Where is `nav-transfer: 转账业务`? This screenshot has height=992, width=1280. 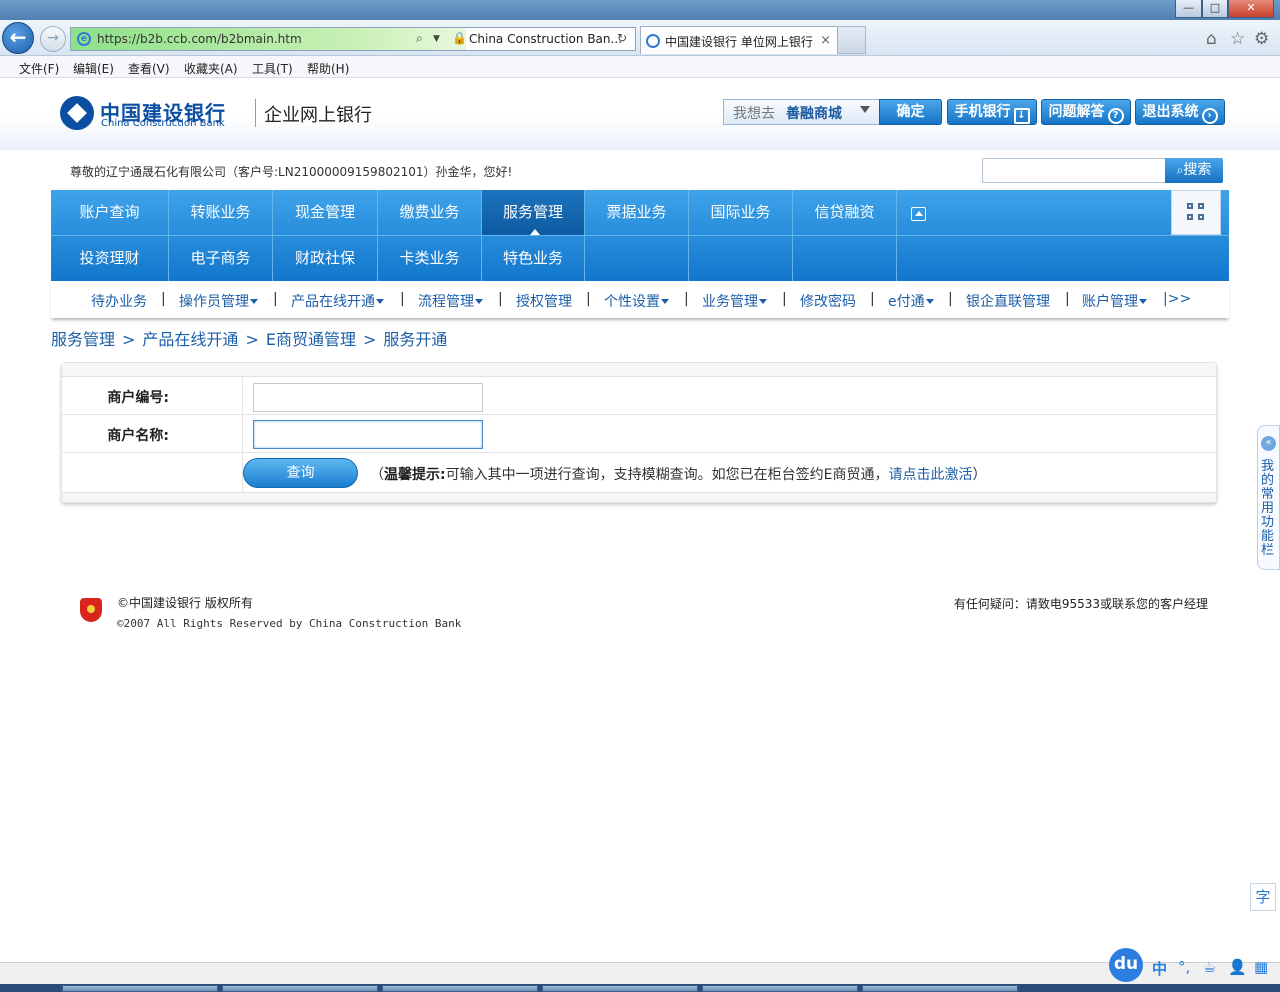
nav-transfer: 转账业务 is located at coordinates (221, 212).